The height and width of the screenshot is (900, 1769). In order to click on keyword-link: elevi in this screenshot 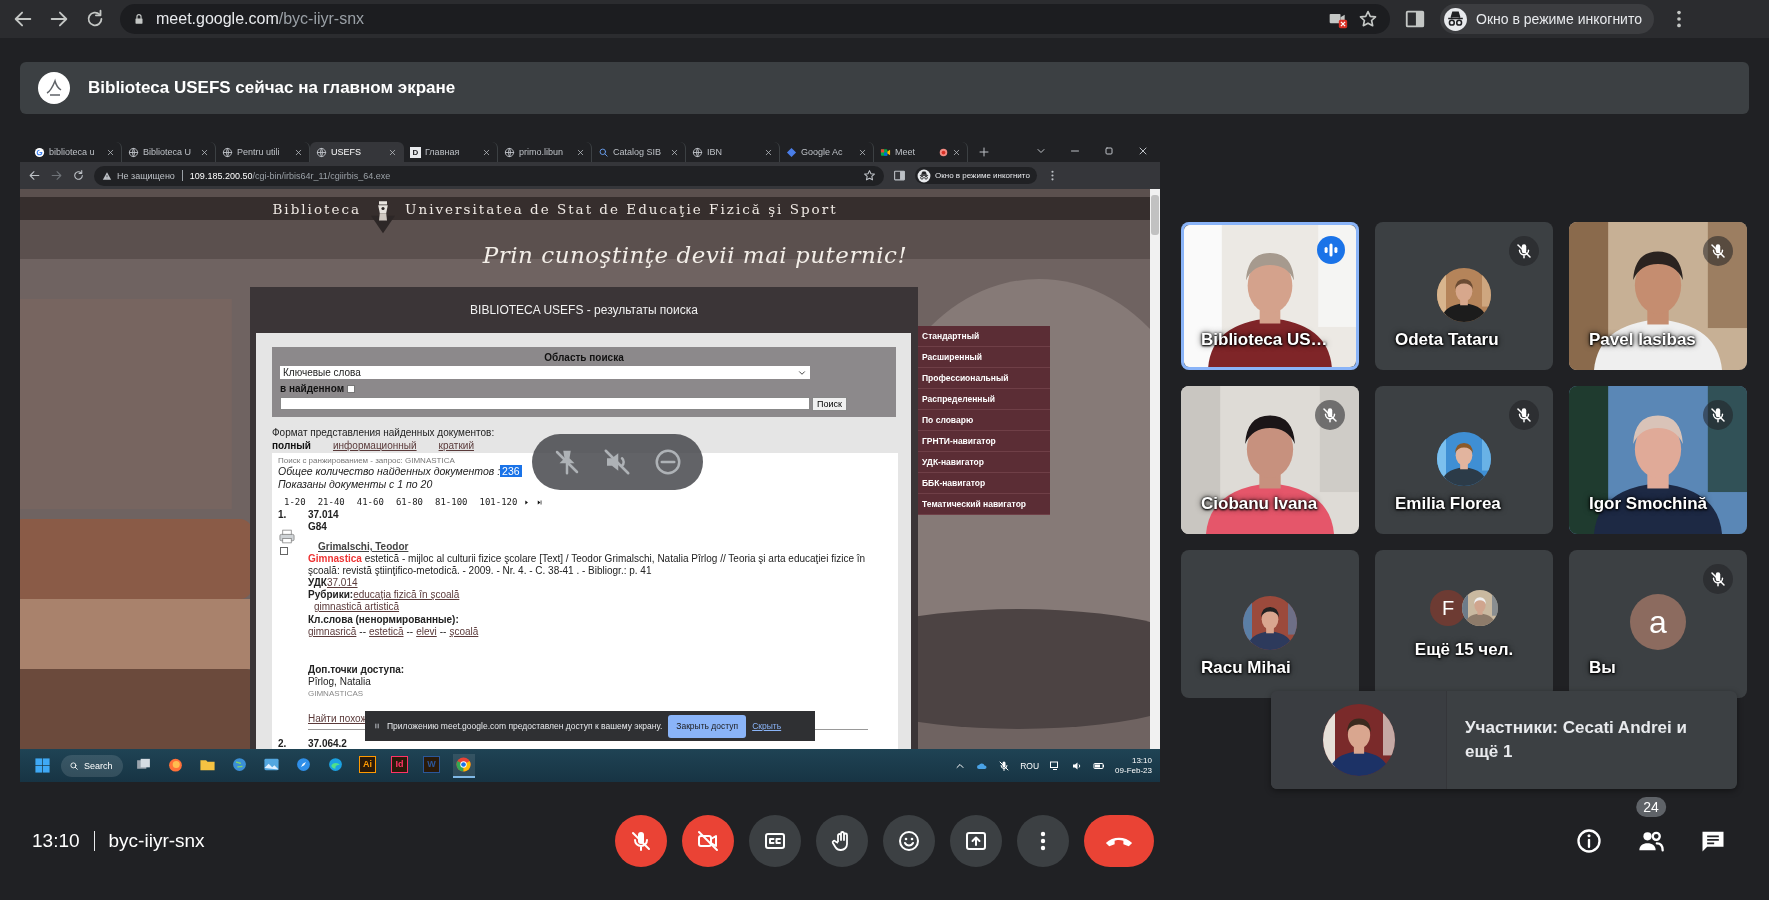, I will do `click(426, 631)`.